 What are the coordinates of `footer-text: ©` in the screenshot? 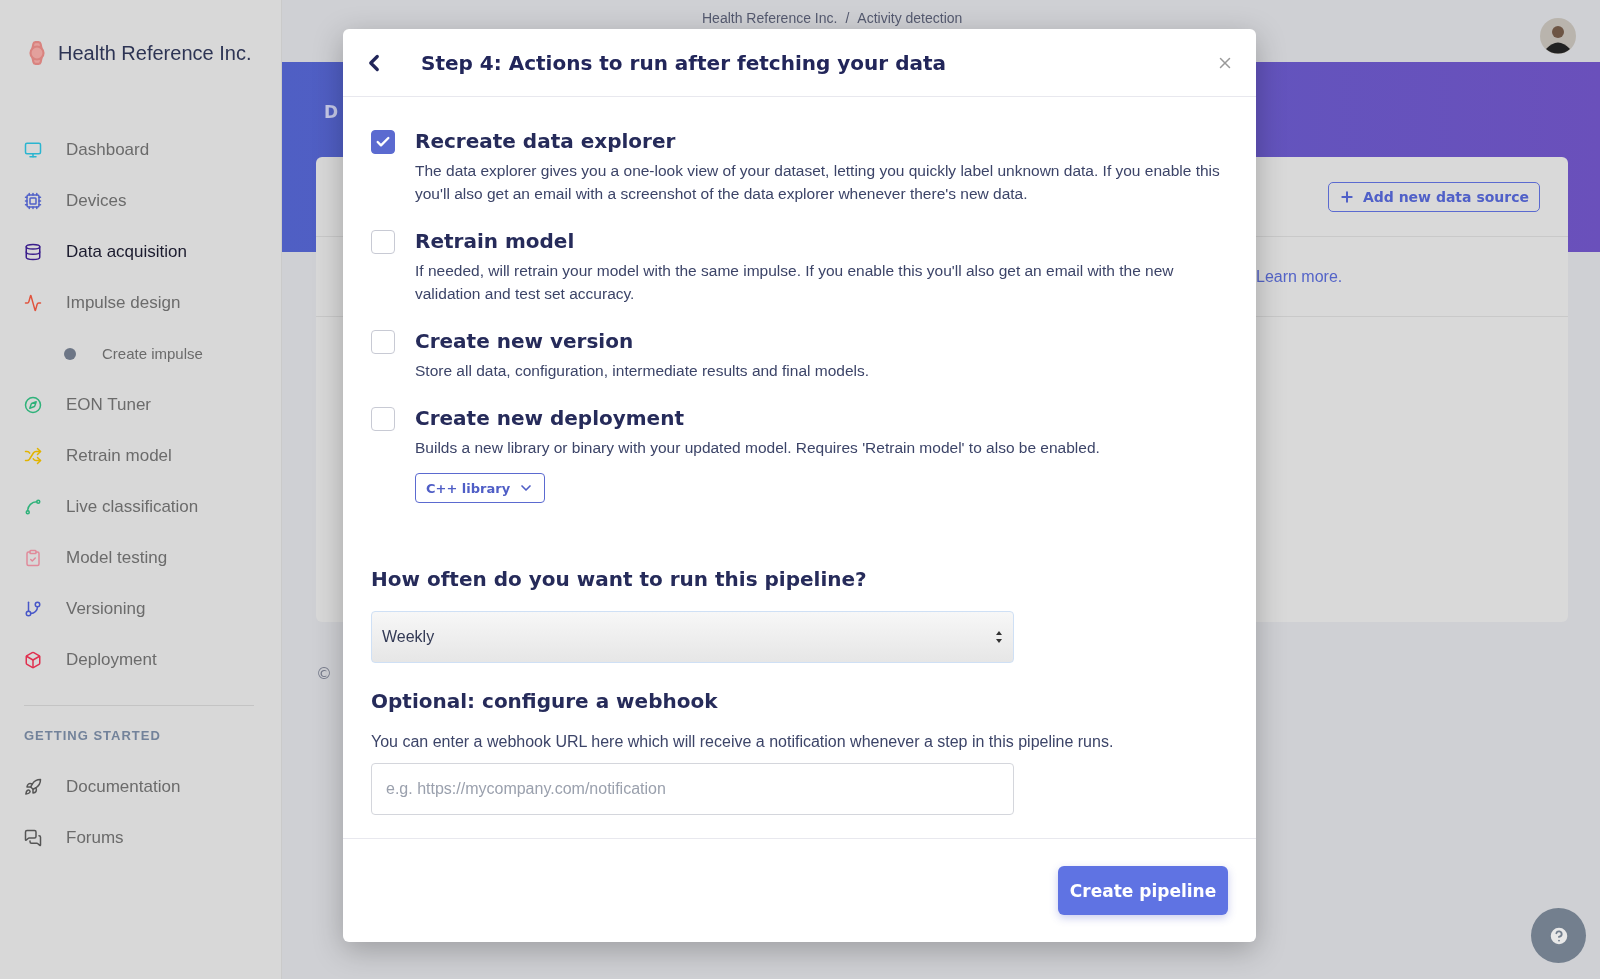 It's located at (324, 673).